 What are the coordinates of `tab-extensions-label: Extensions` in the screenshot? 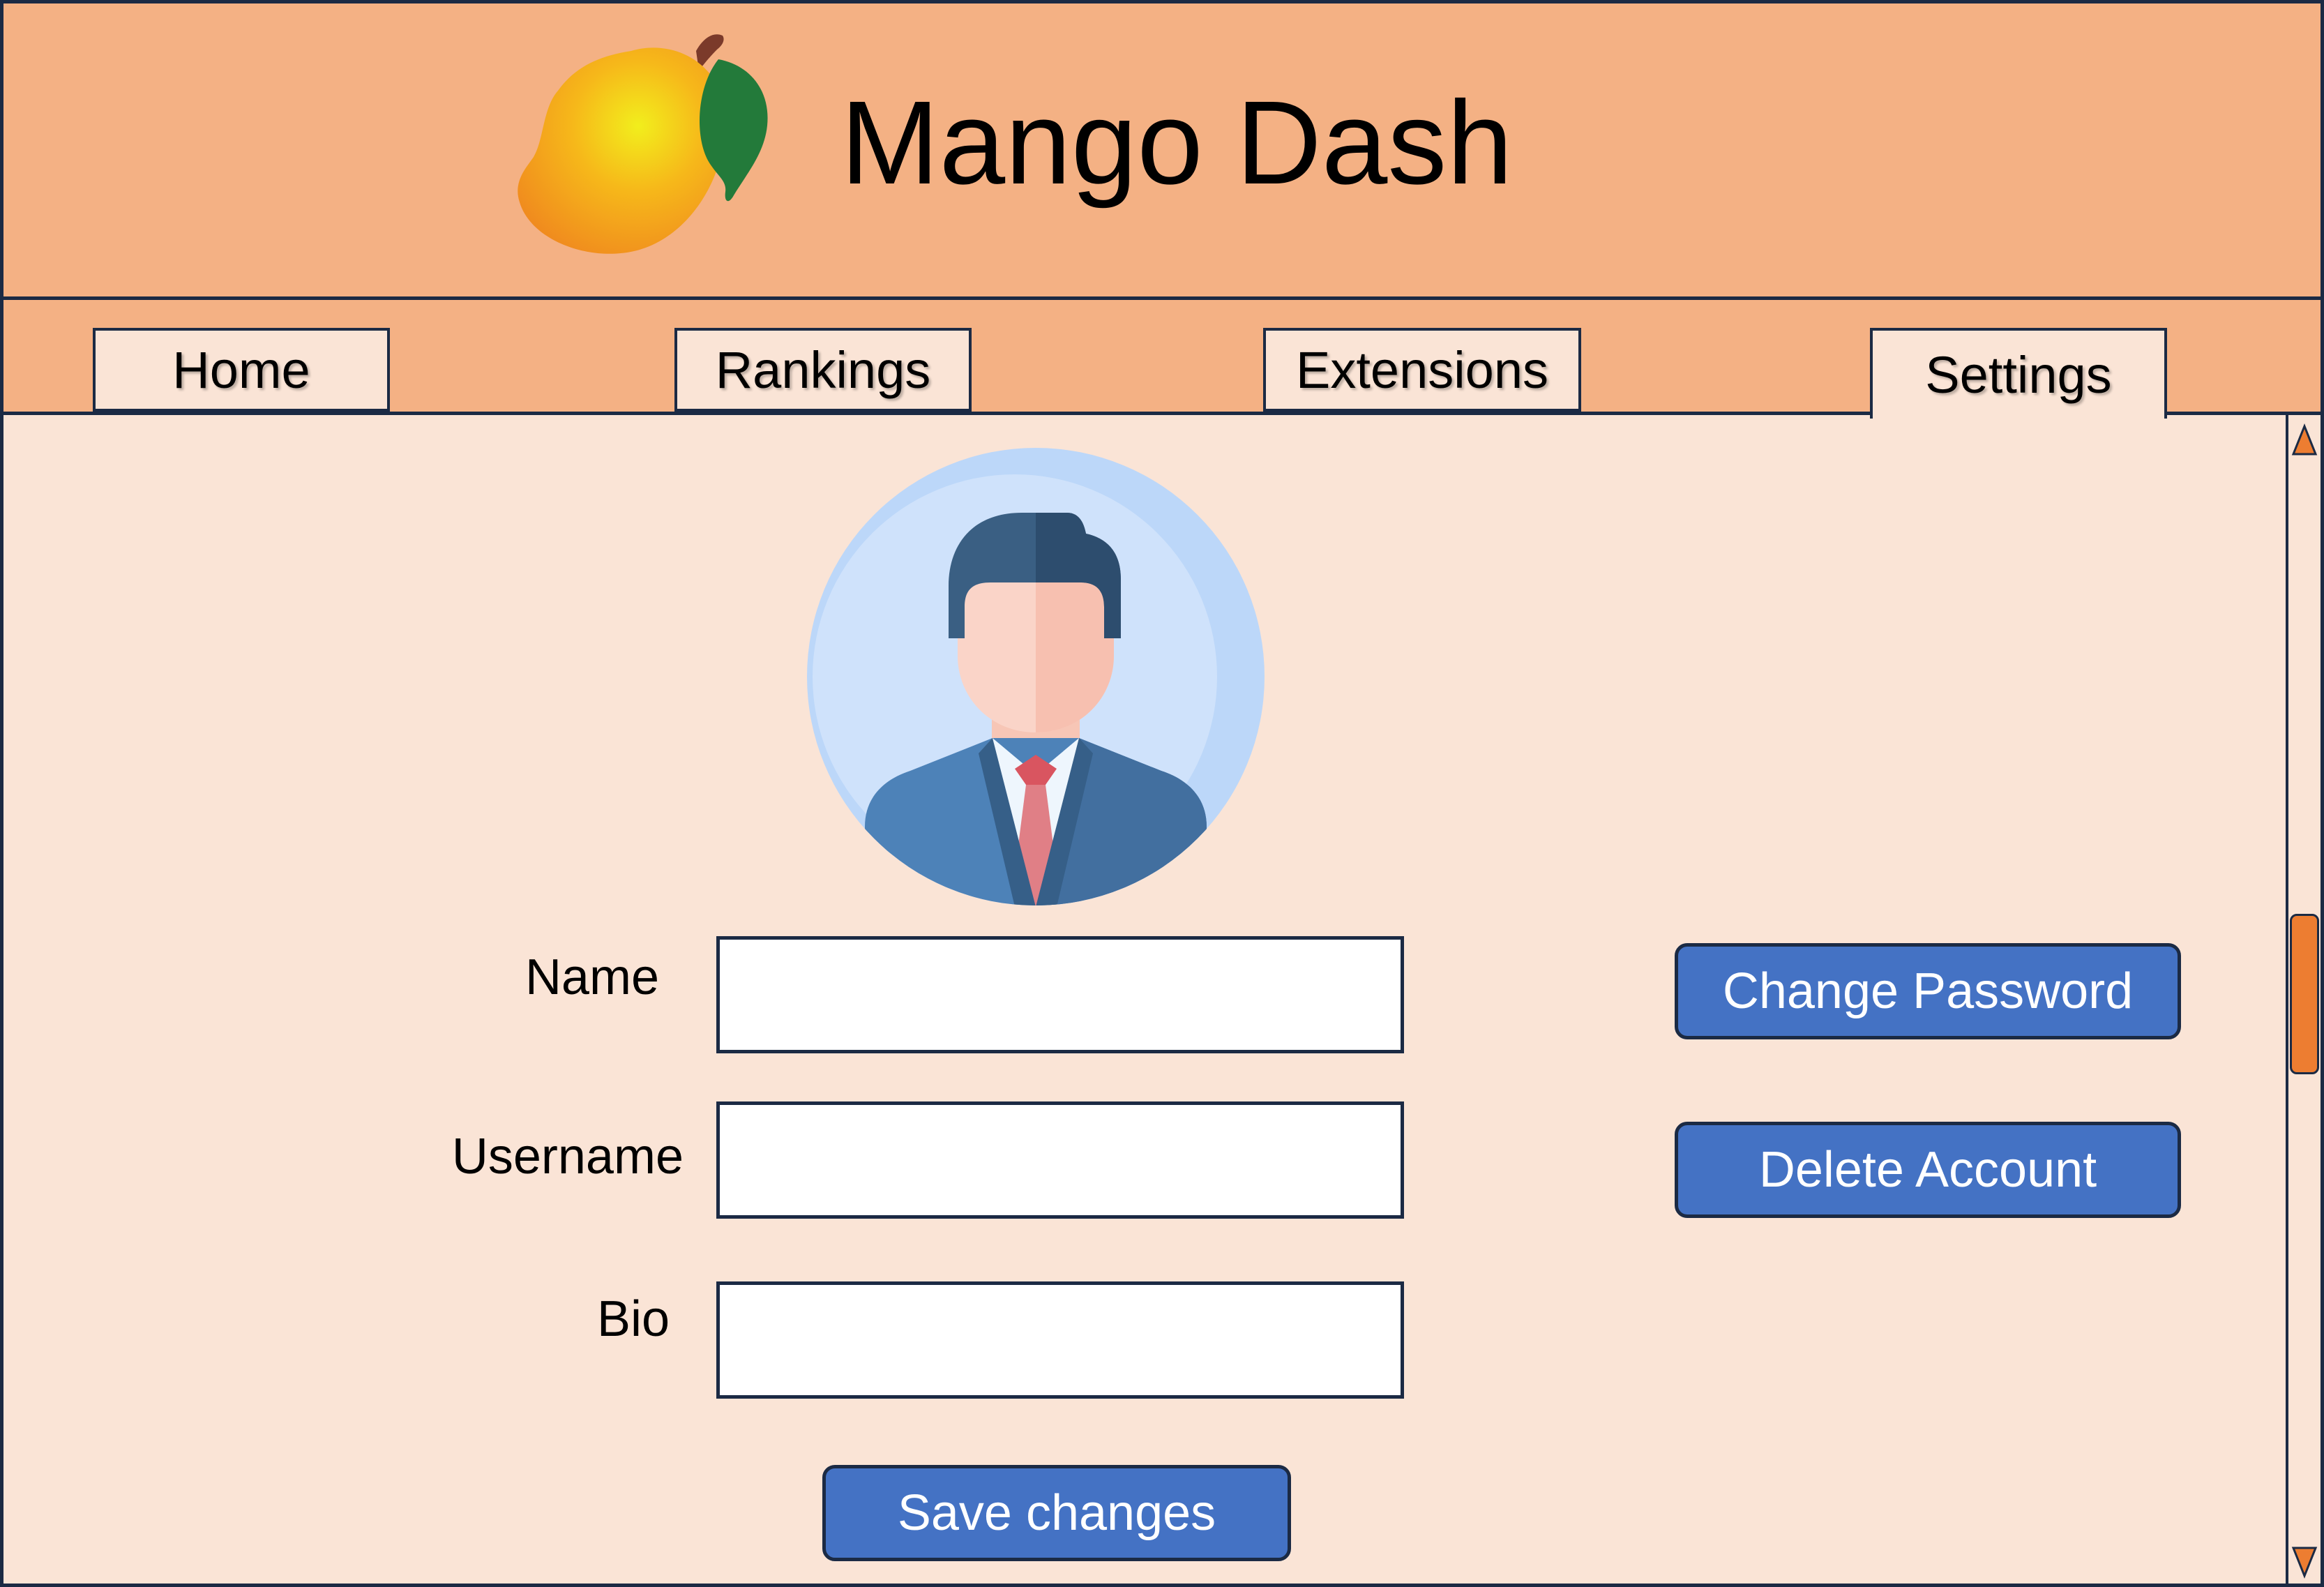 It's located at (1422, 369).